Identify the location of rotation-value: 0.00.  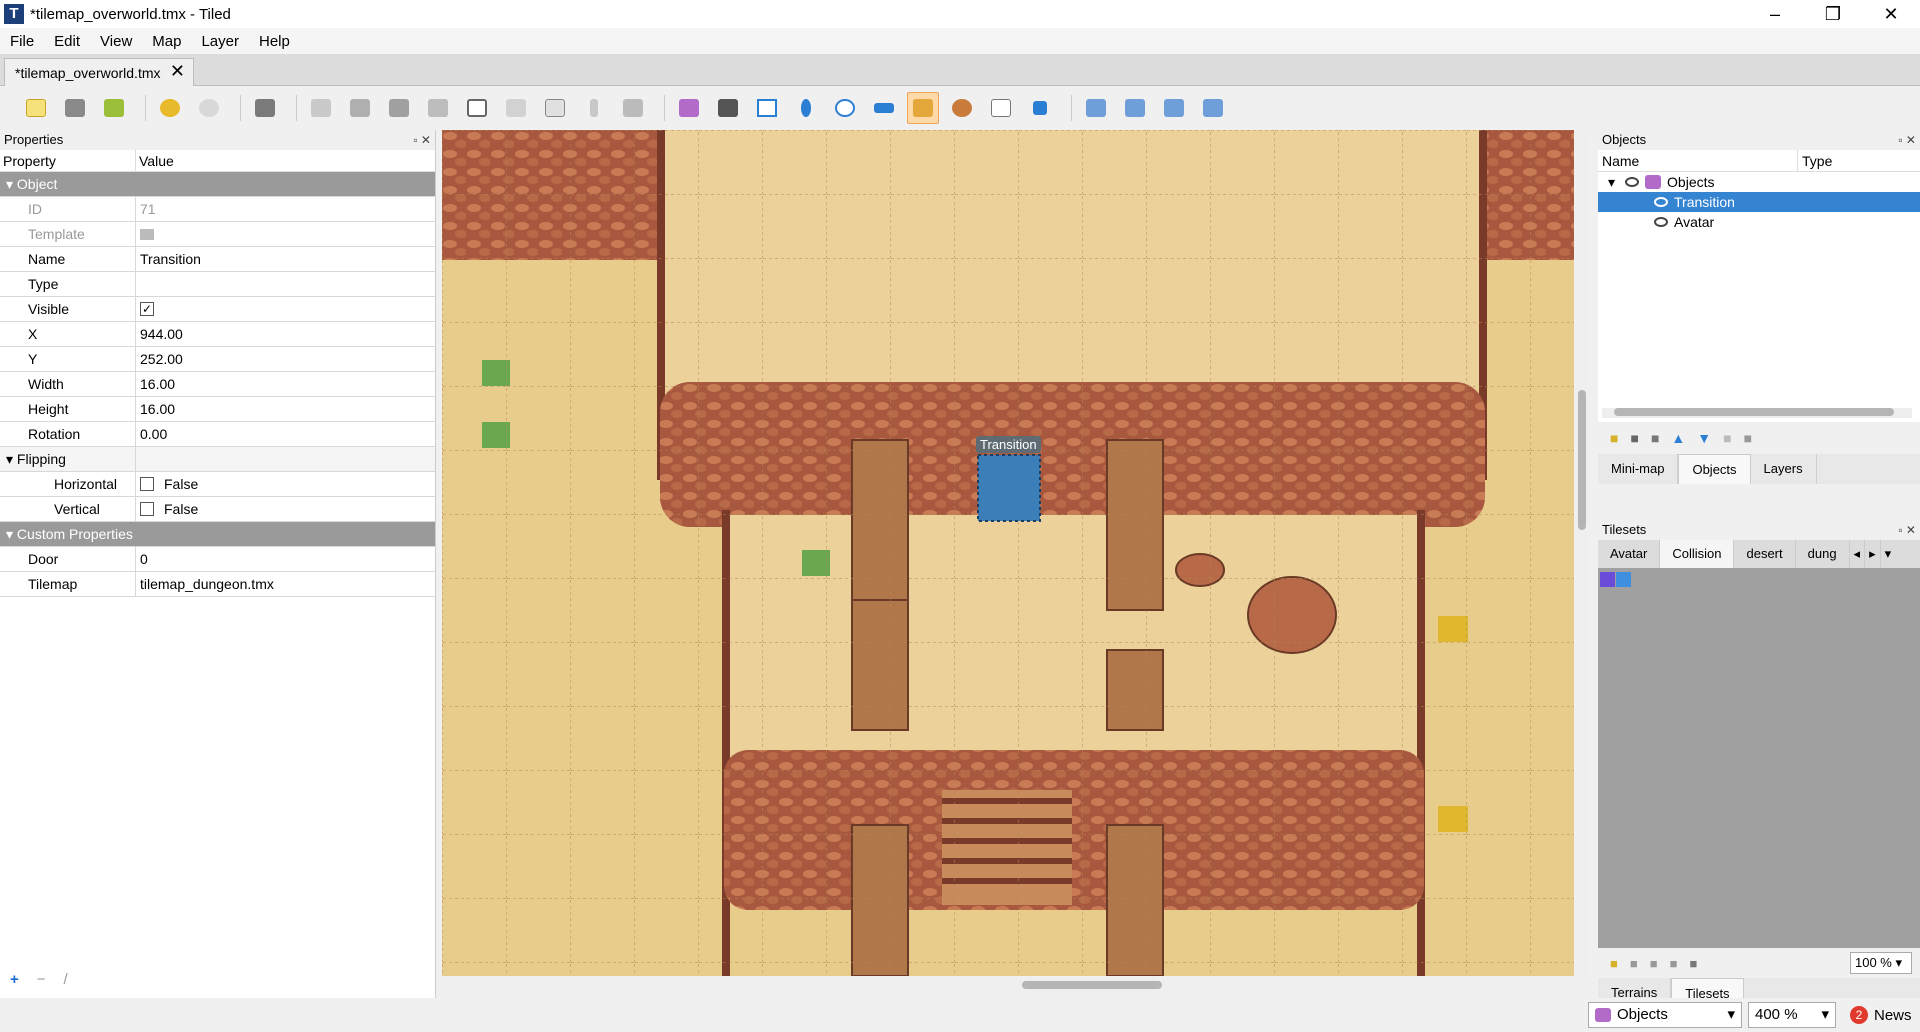
(151, 434).